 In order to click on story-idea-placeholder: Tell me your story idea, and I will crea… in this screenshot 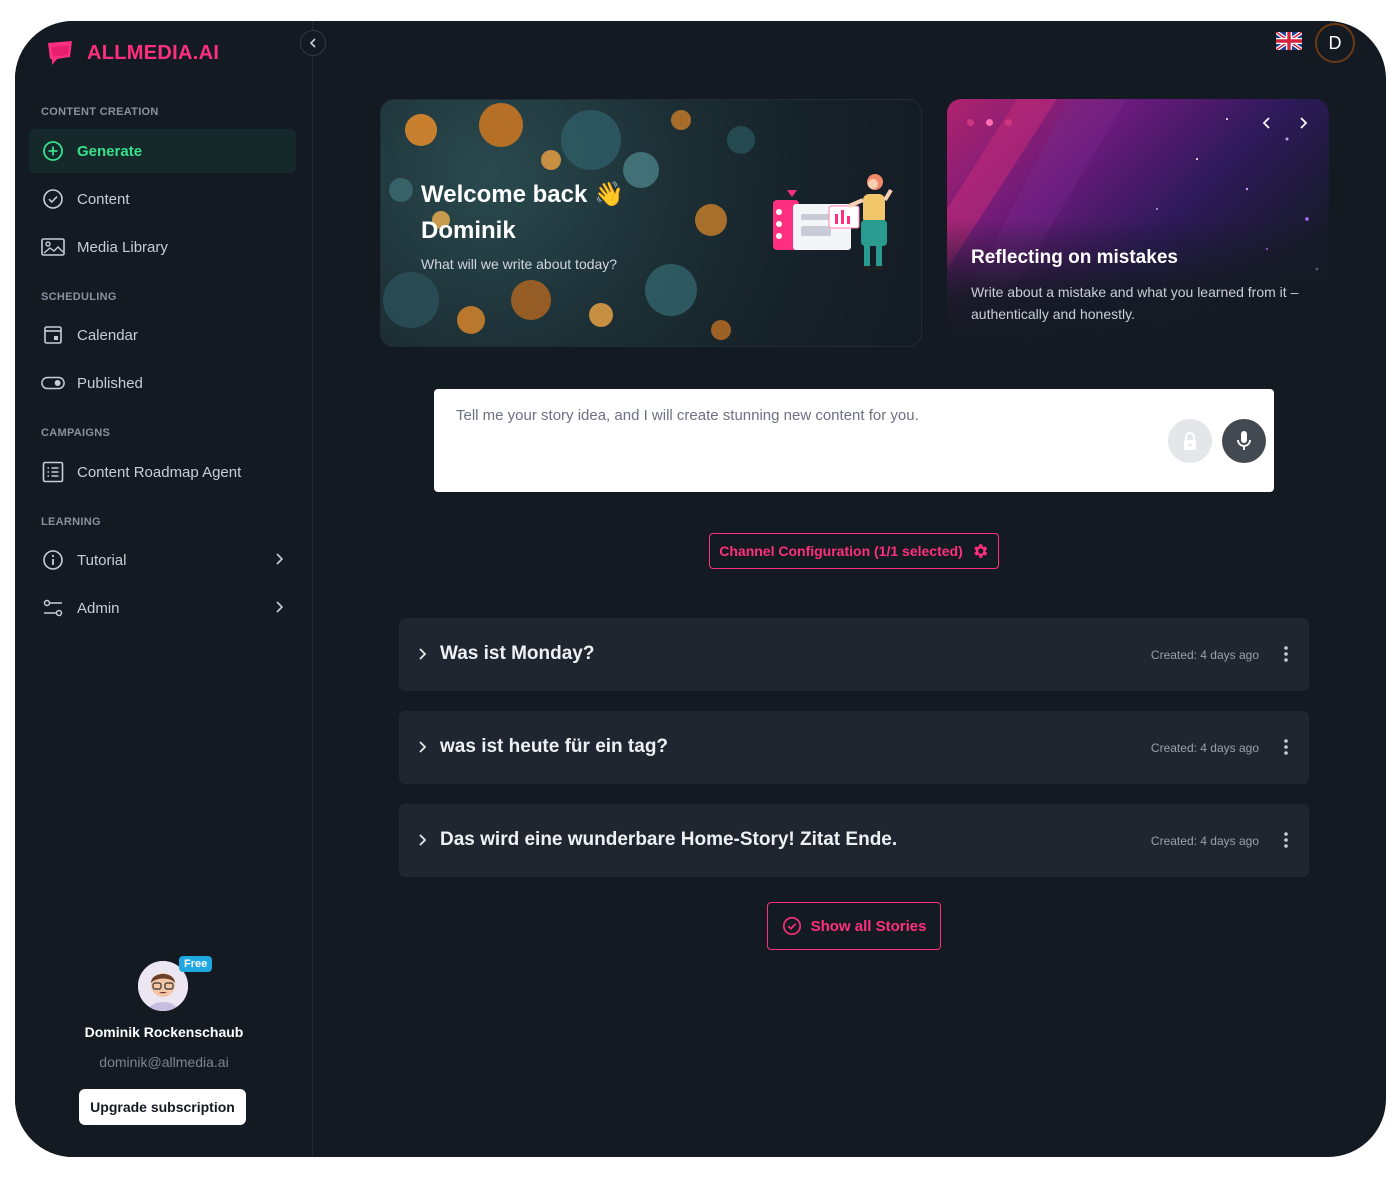, I will do `click(687, 415)`.